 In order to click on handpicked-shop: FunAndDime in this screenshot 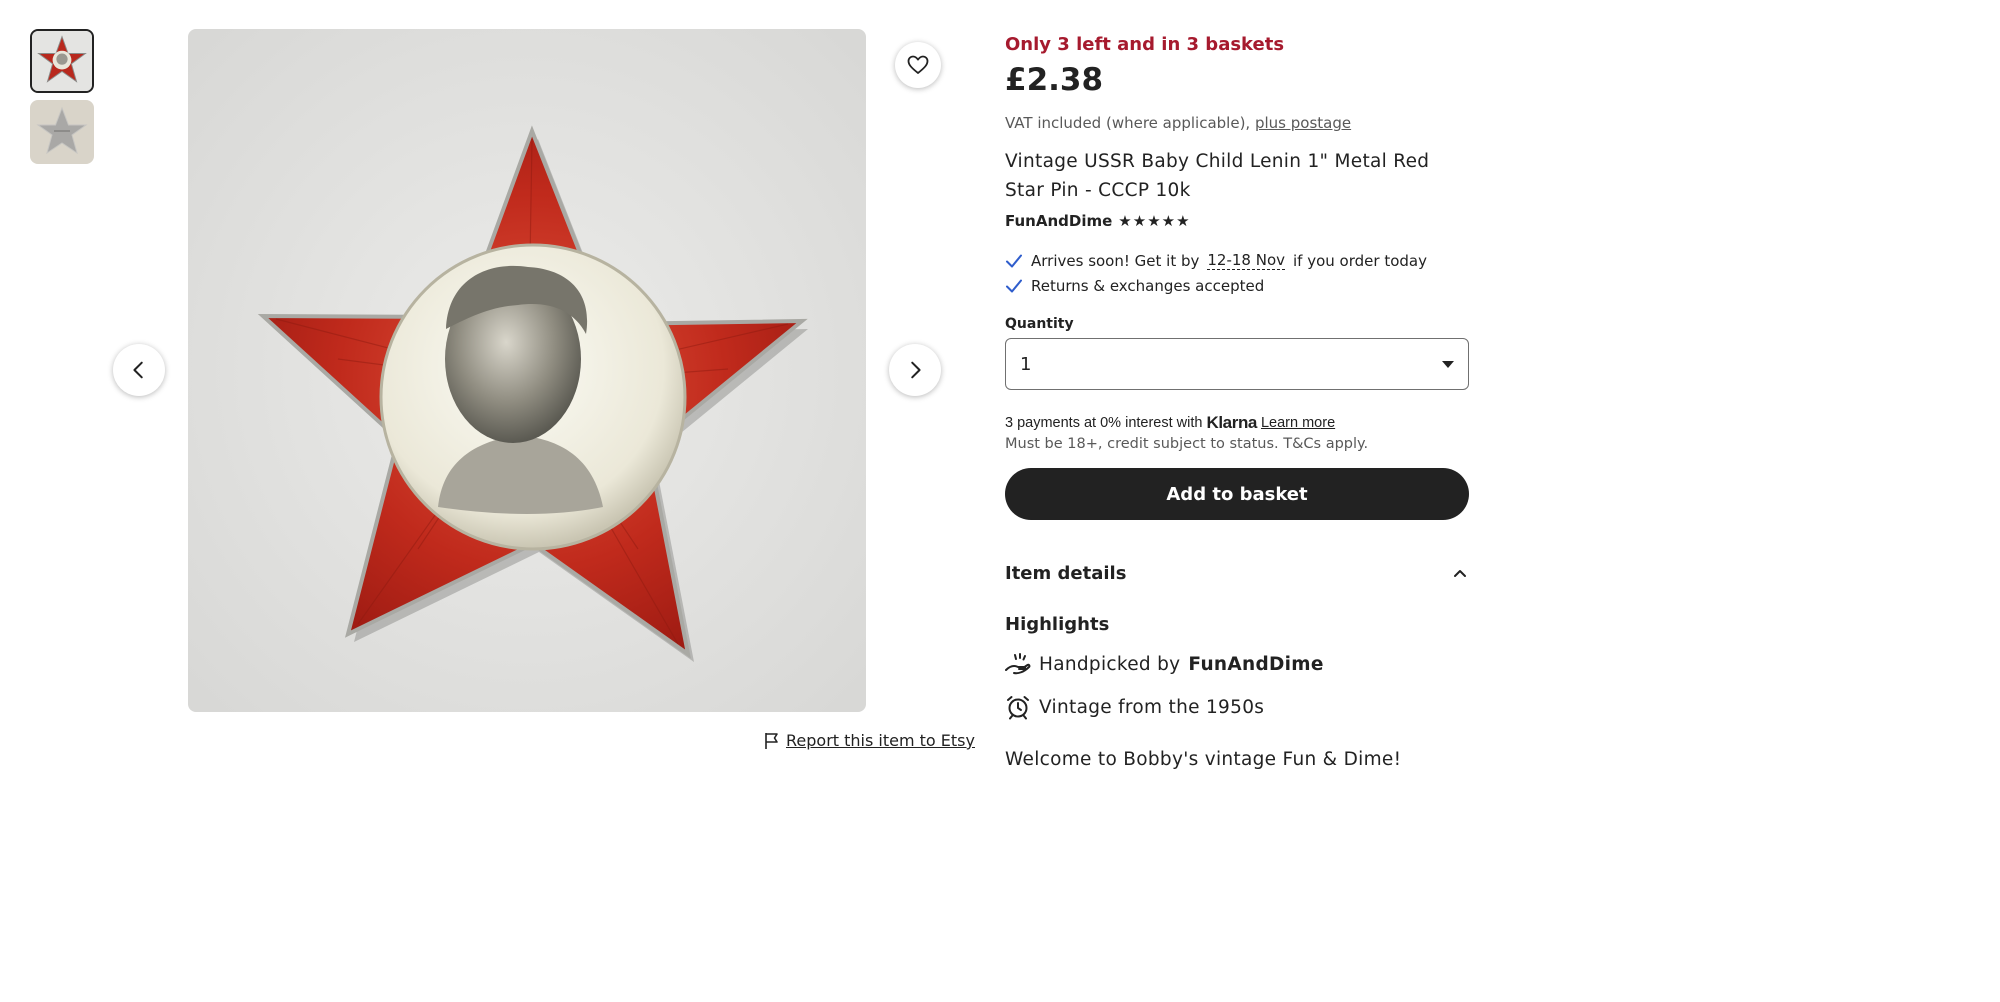, I will do `click(1256, 664)`.